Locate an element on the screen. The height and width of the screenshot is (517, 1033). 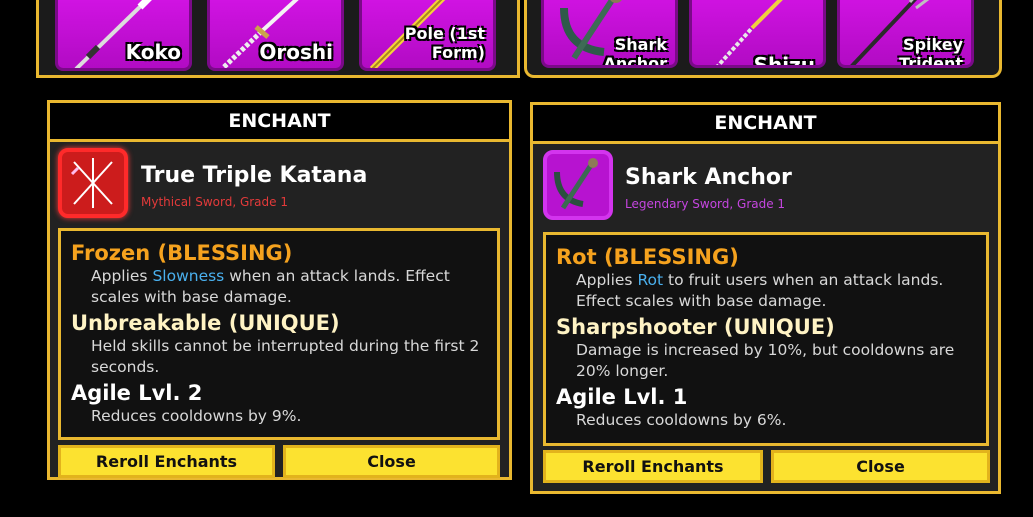
enchant-name: Unbreakable (UNIQUE) is located at coordinates (205, 323).